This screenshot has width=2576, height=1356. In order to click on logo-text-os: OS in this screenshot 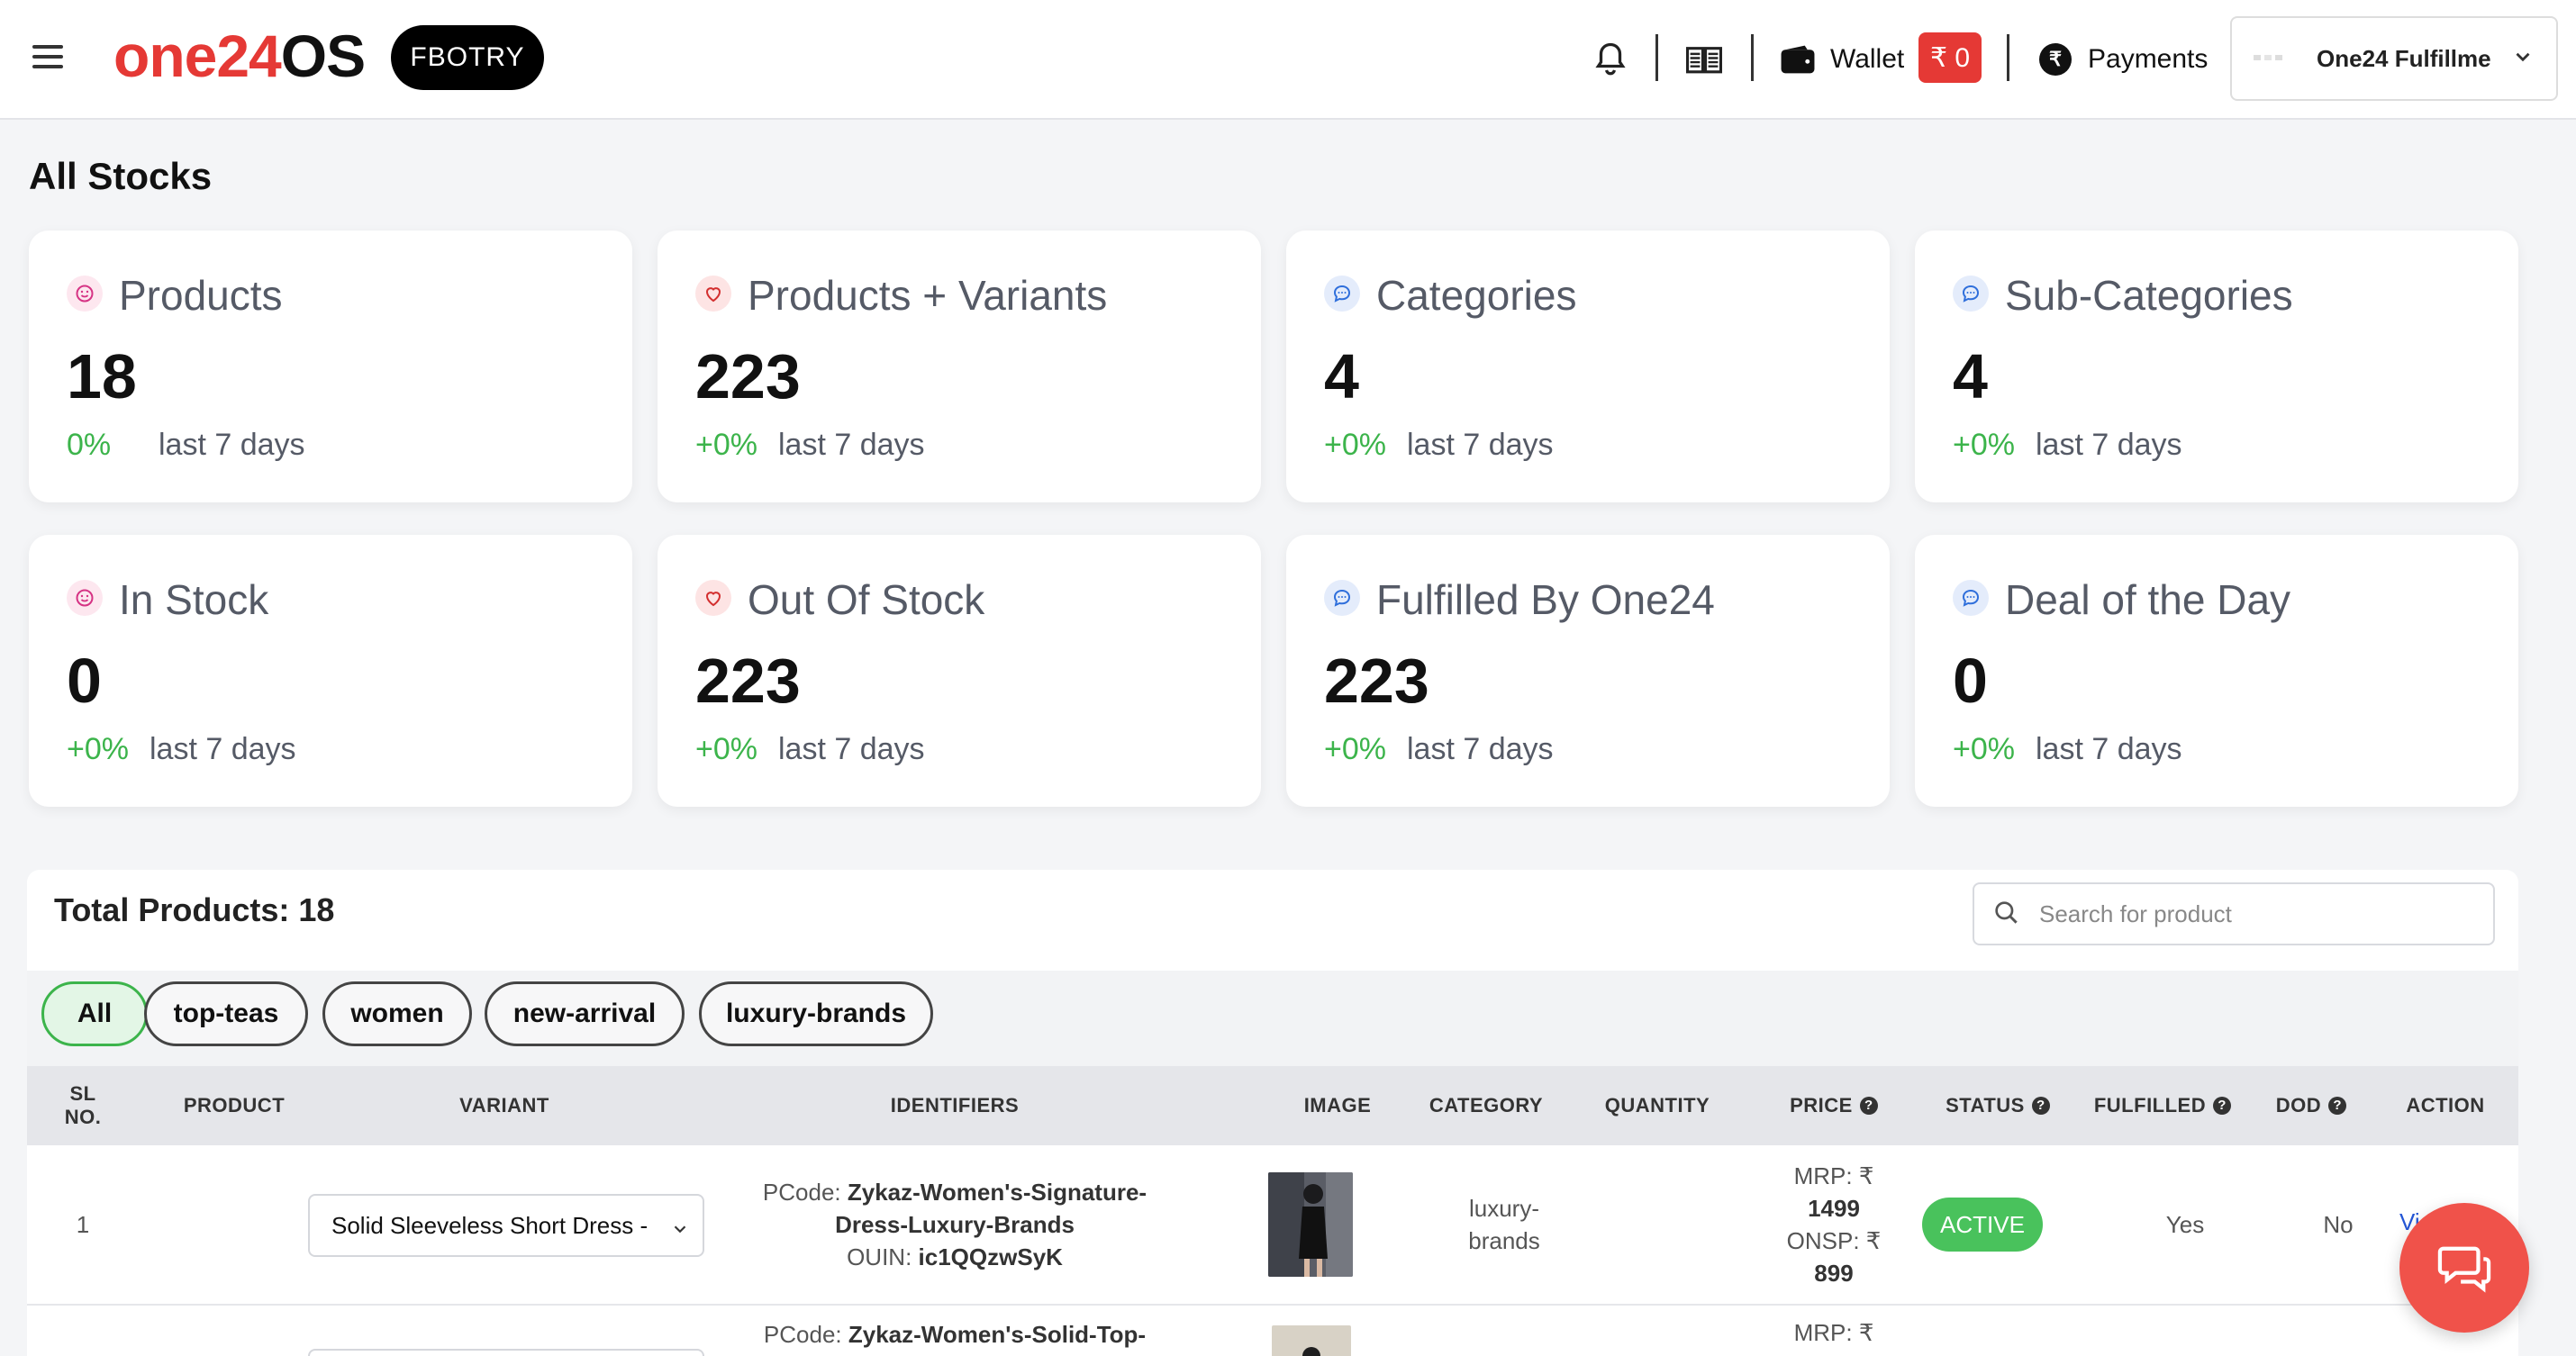, I will do `click(323, 56)`.